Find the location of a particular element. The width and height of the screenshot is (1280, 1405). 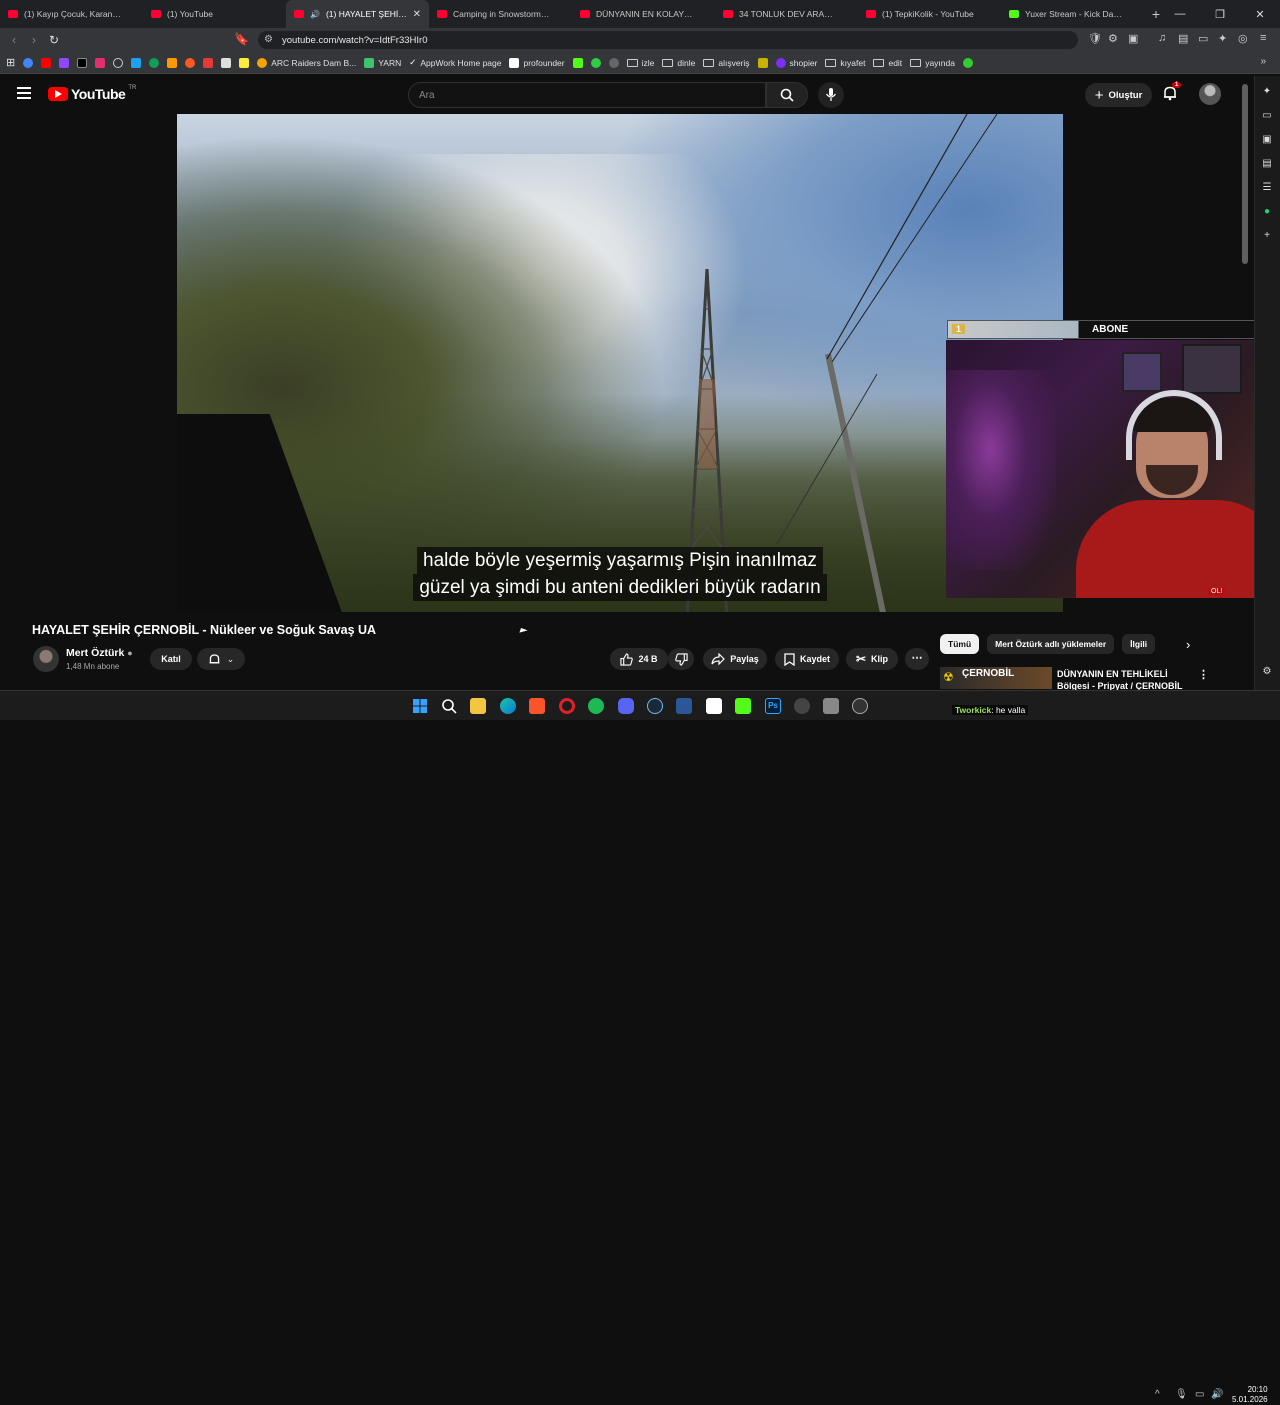

chip-all: Tümü is located at coordinates (960, 644).